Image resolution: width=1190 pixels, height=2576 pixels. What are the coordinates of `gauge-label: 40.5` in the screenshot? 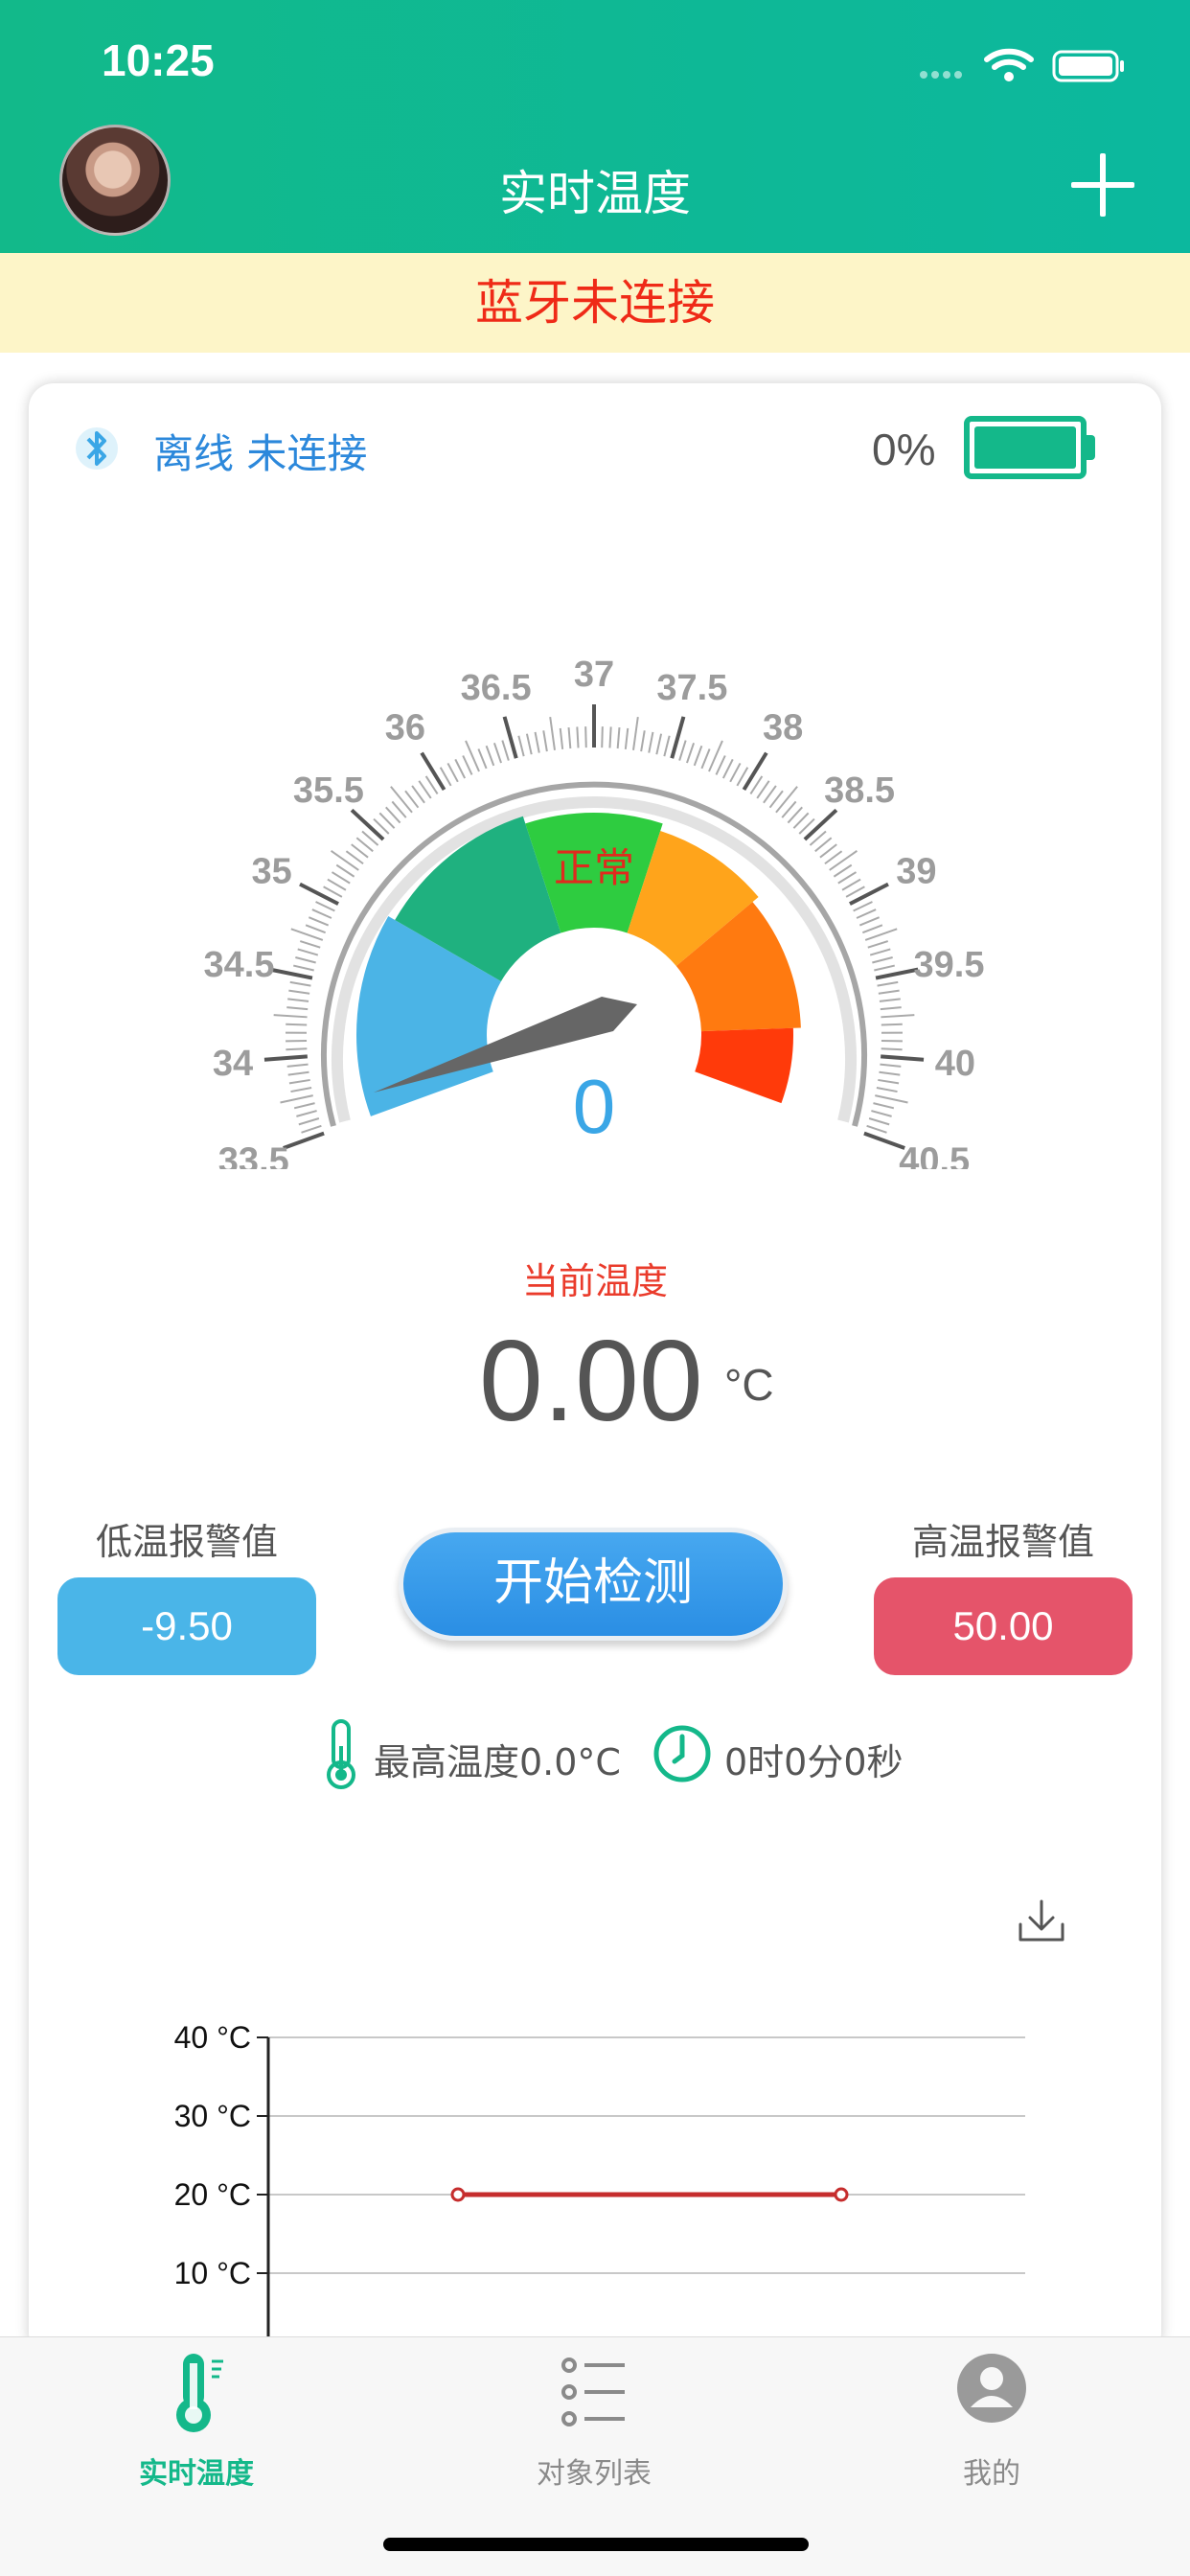 It's located at (935, 1154).